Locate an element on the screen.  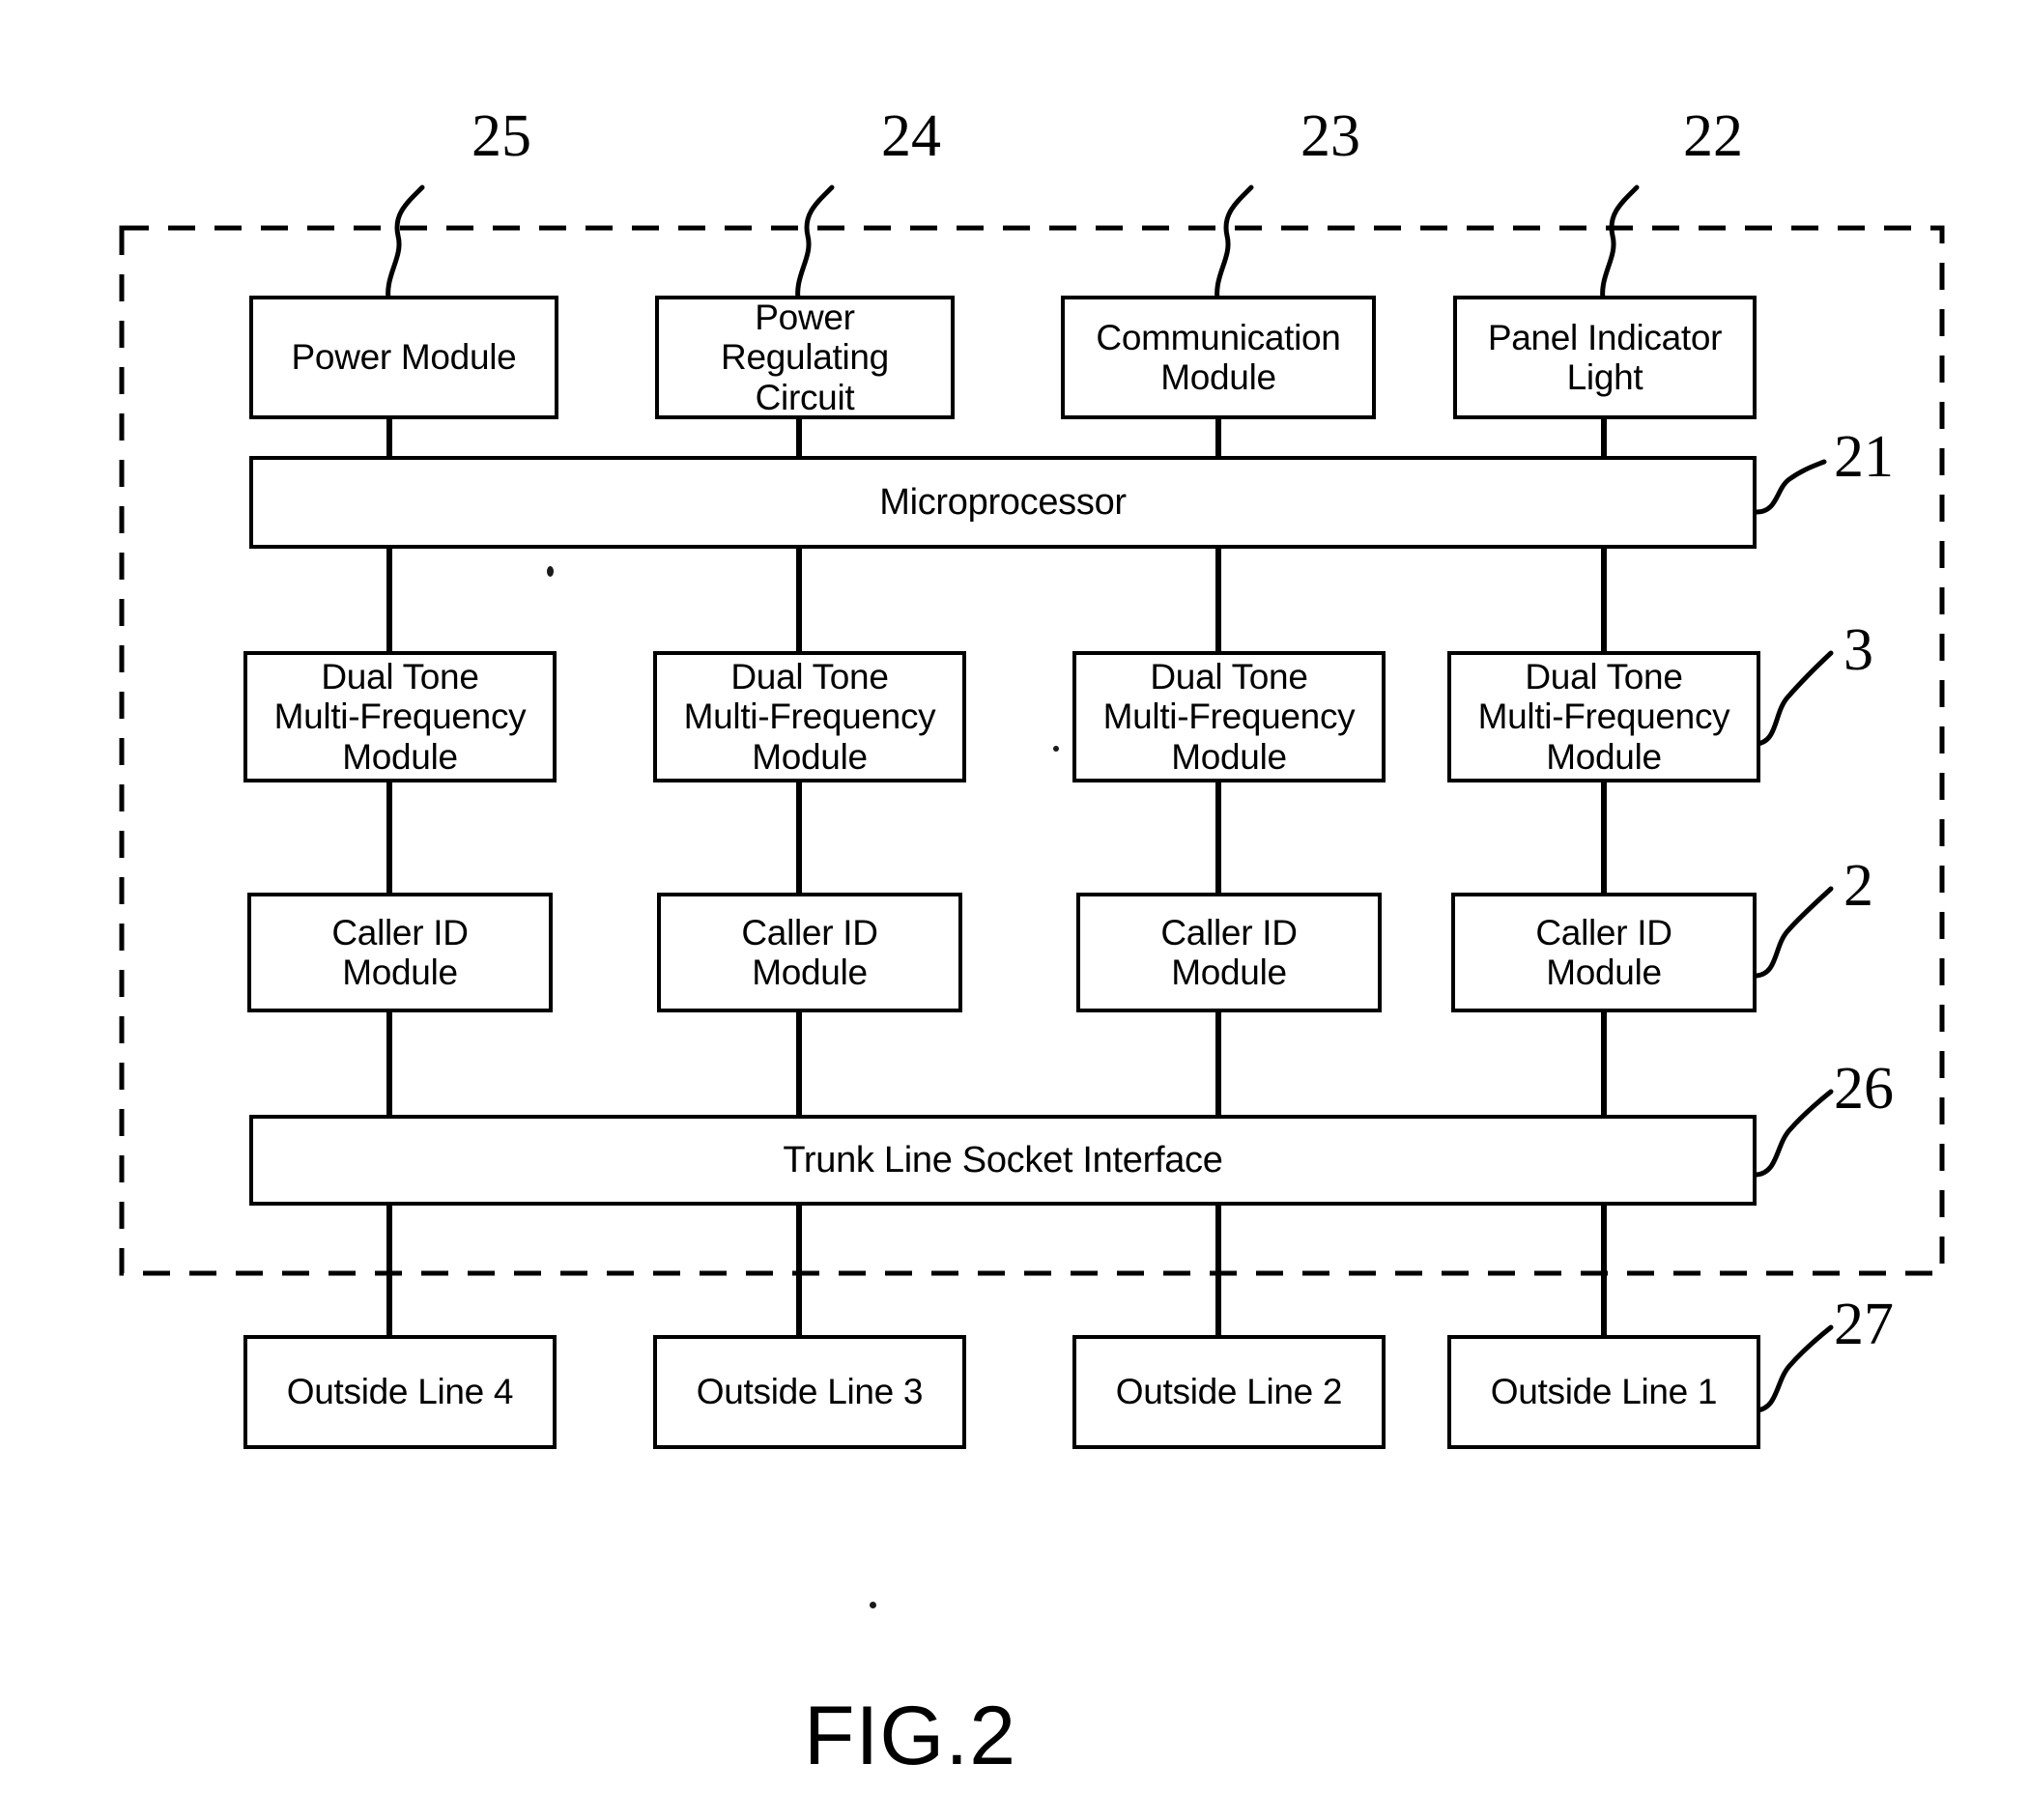
node-panel-indicator-light-label-2: Light is located at coordinates (1604, 377).